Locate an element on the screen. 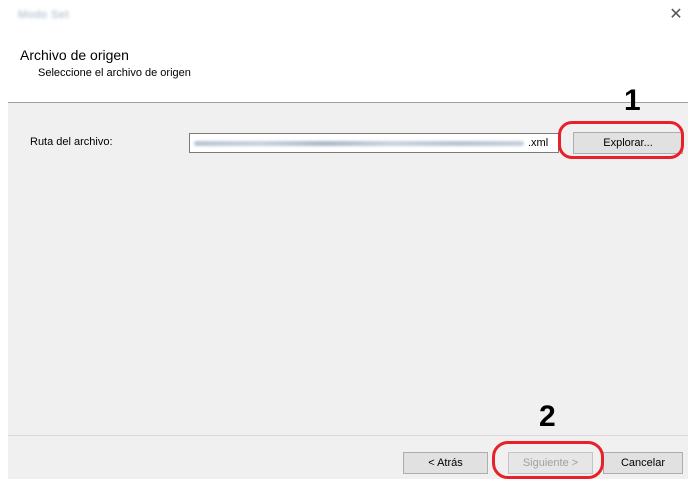  page-title: Archivo de origen is located at coordinates (74, 55).